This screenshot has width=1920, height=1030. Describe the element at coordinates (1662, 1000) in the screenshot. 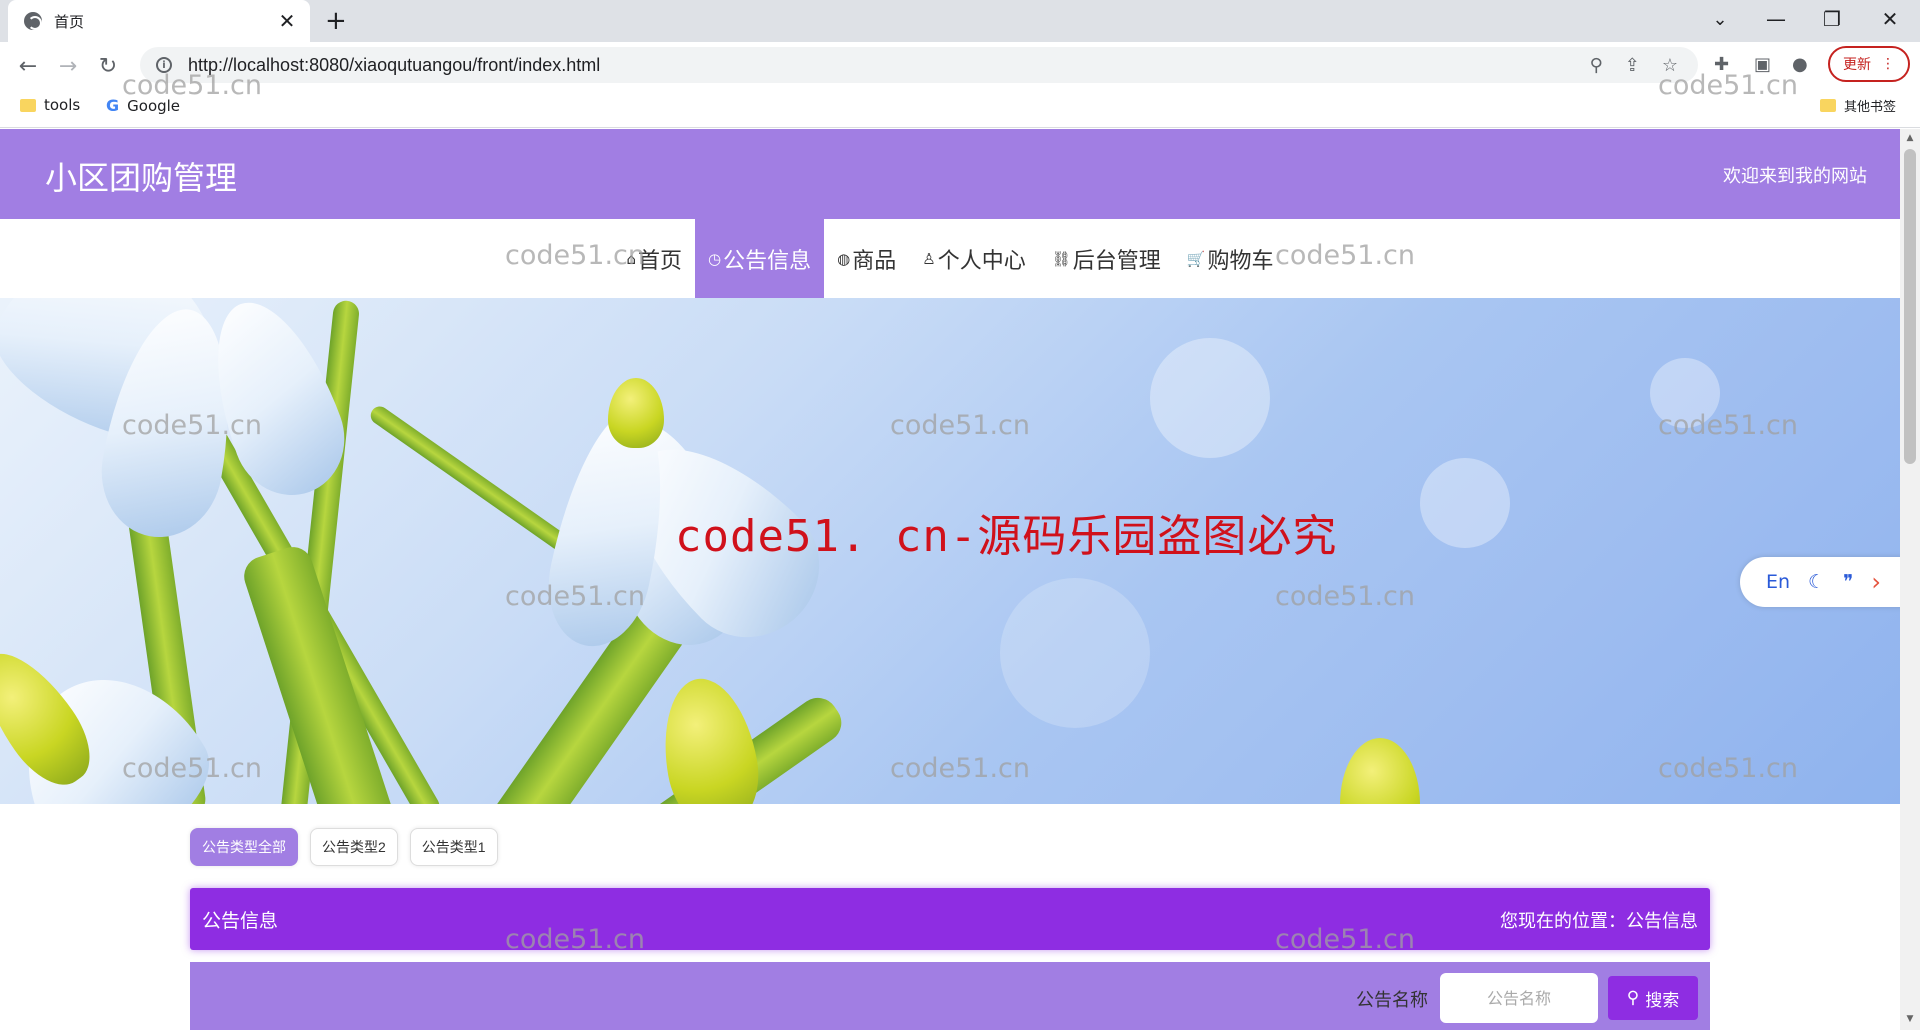

I see `search-button-label: 搜索` at that location.